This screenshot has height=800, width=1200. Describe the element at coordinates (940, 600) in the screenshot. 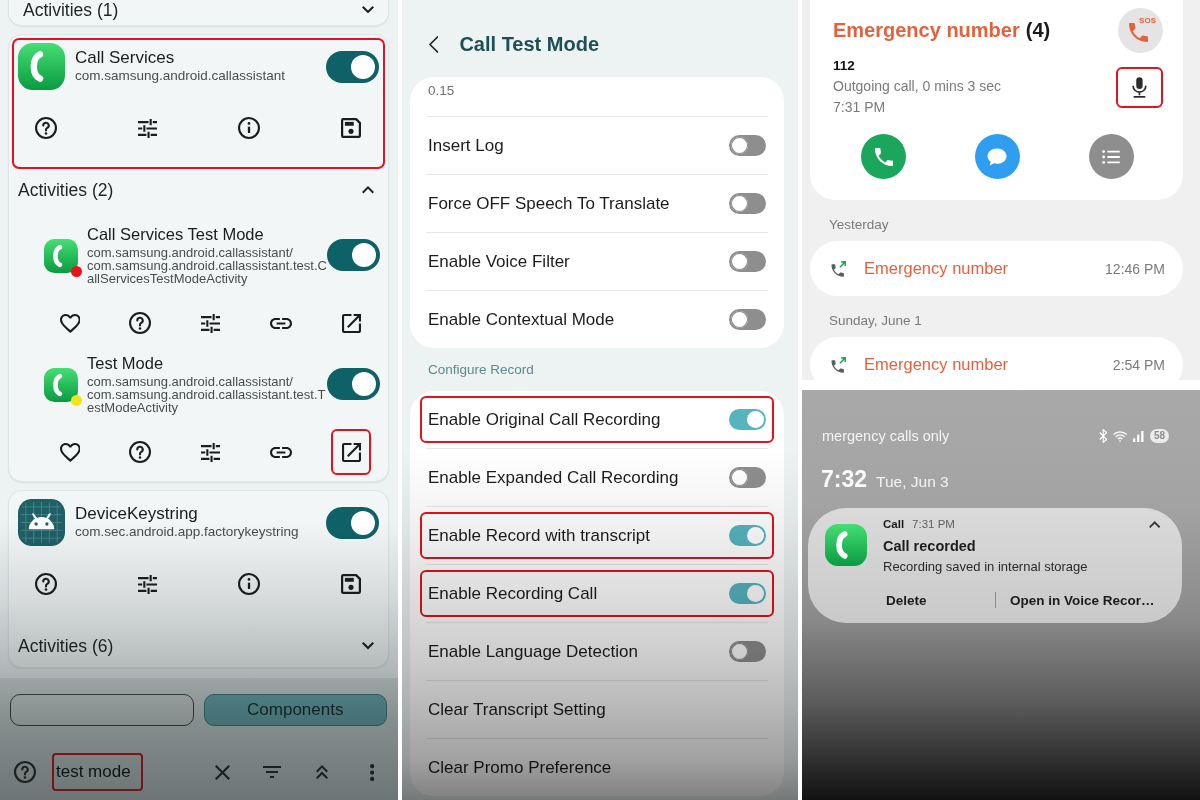

I see `action-button: Delete` at that location.